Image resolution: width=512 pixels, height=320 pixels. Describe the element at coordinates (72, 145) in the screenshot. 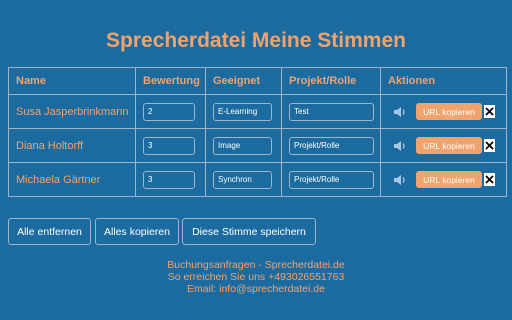

I see `voice-name: Diana Holtorff` at that location.